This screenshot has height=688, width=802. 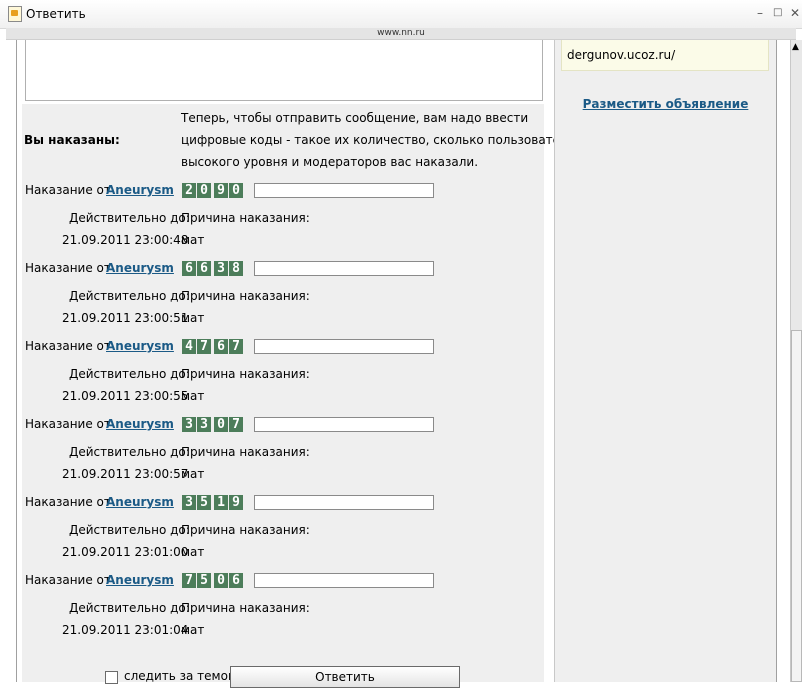 I want to click on right-frame-border, so click(x=776, y=361).